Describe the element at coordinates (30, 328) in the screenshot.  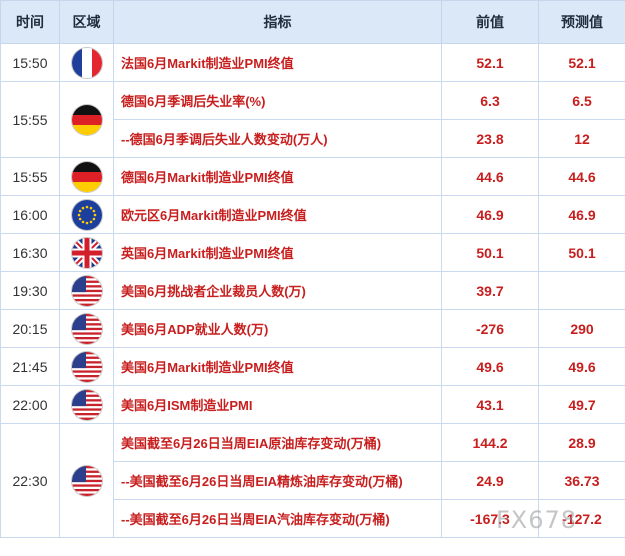
I see `time-cell: 20:15` at that location.